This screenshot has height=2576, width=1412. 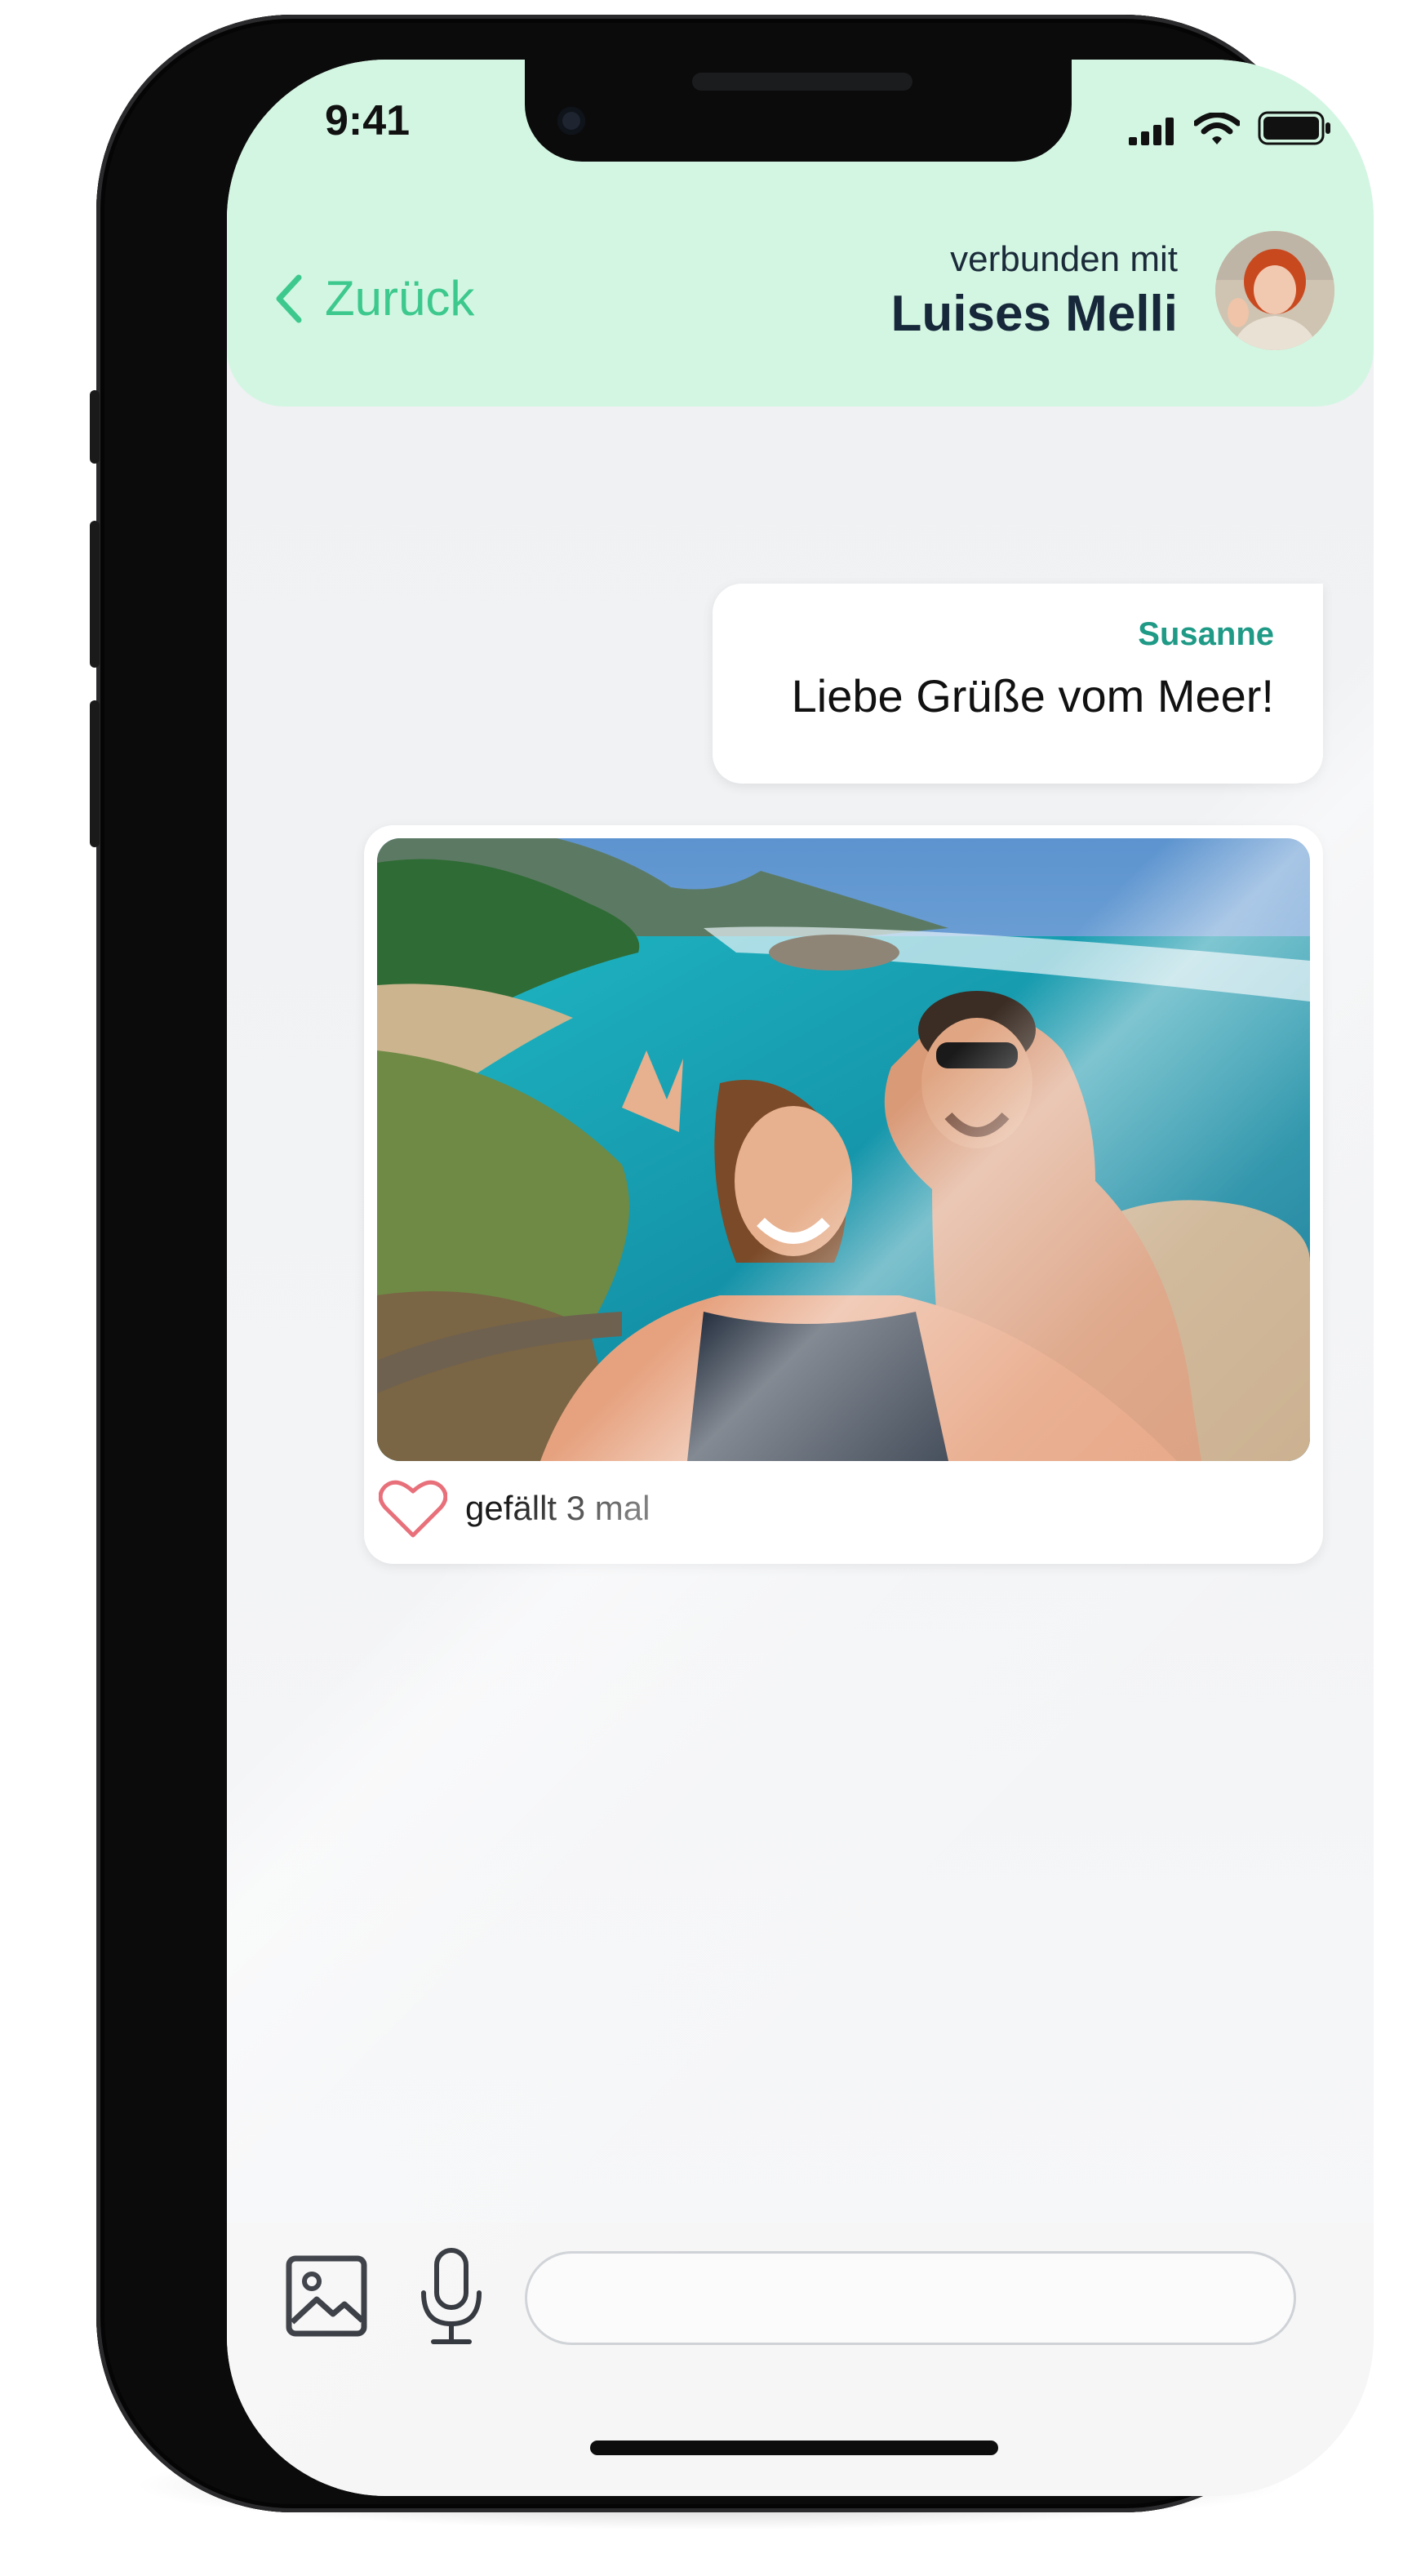 I want to click on front-camera, so click(x=571, y=121).